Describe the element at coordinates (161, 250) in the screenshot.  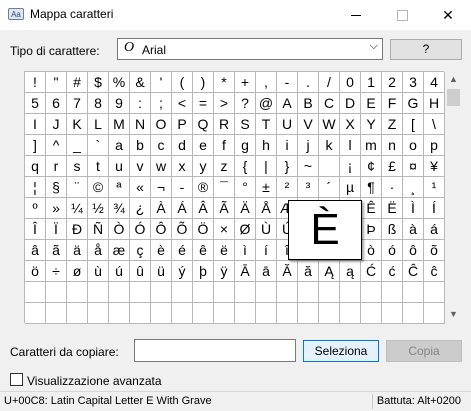
I see `char-cell: è` at that location.